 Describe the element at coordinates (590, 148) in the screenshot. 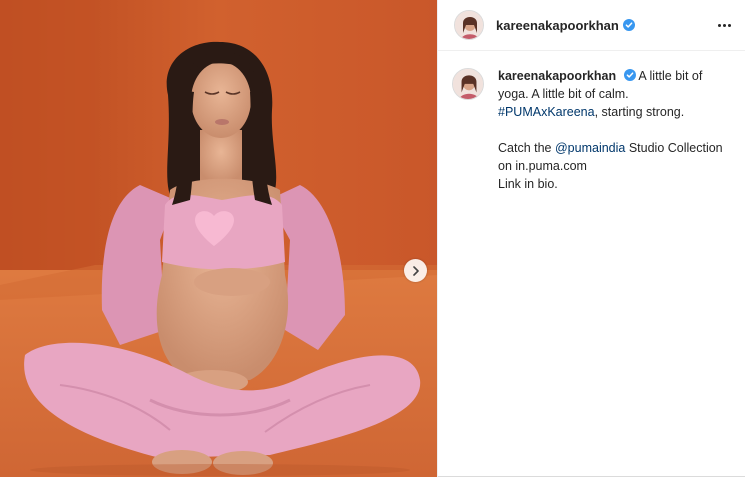

I see `mention-link: @pumaindia` at that location.